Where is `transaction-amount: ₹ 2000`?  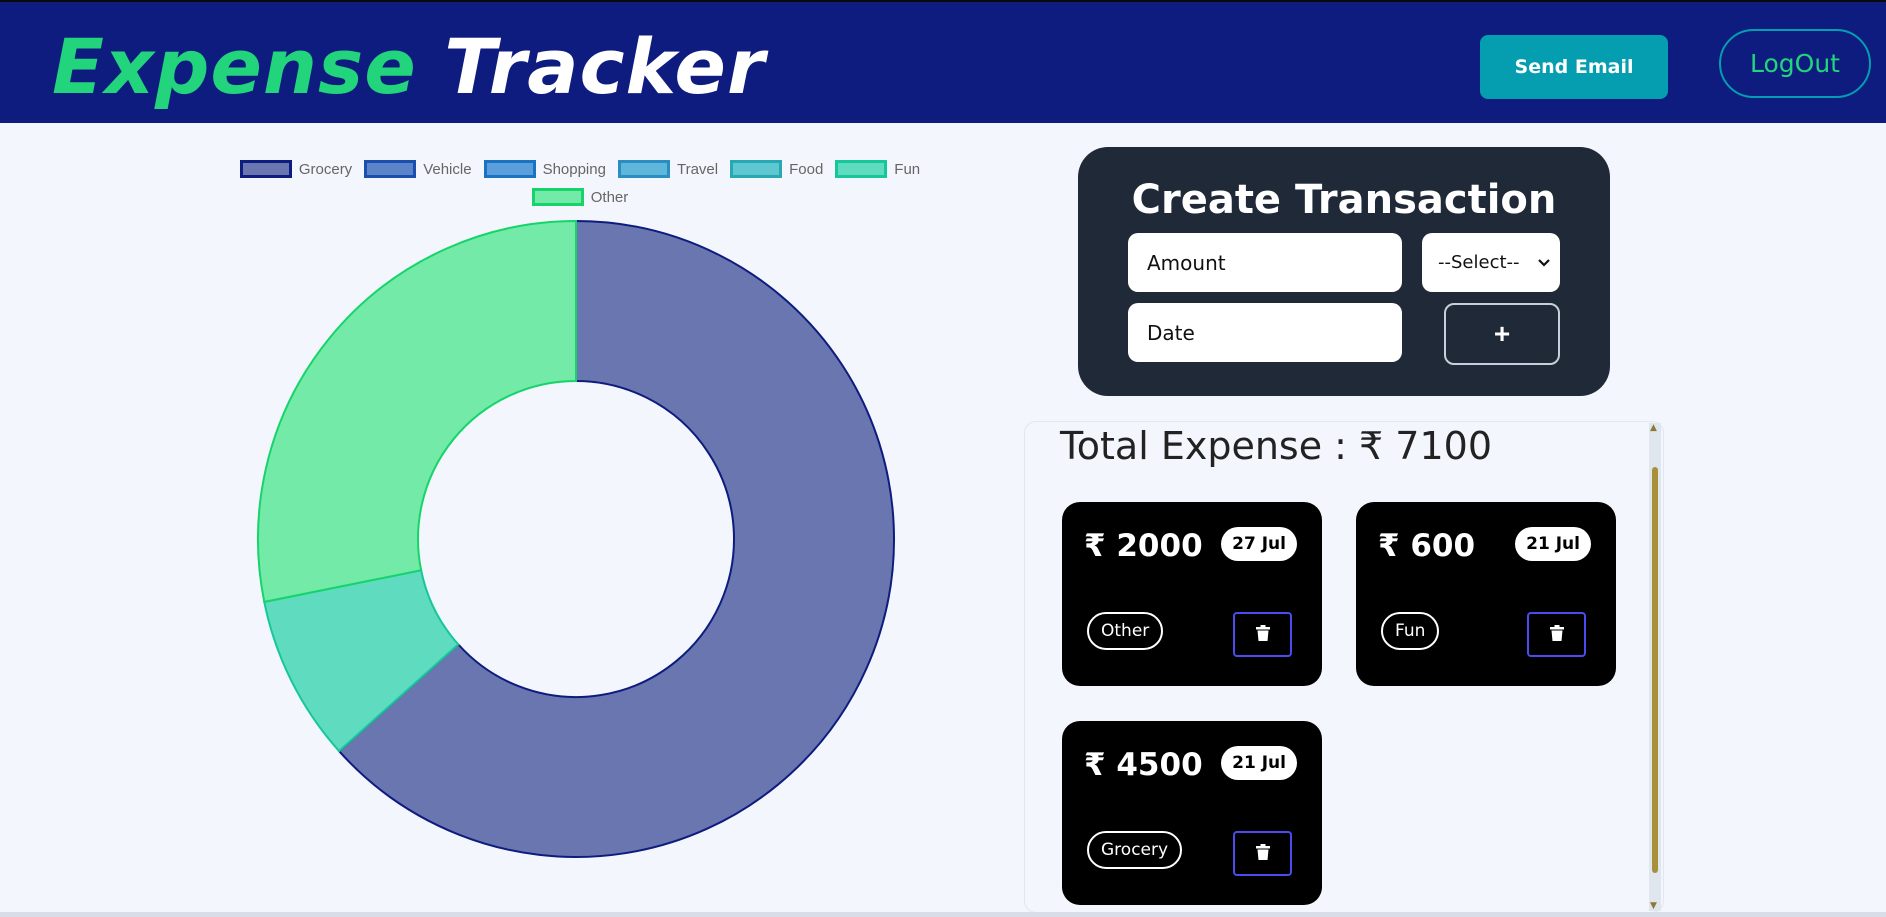 transaction-amount: ₹ 2000 is located at coordinates (1143, 546).